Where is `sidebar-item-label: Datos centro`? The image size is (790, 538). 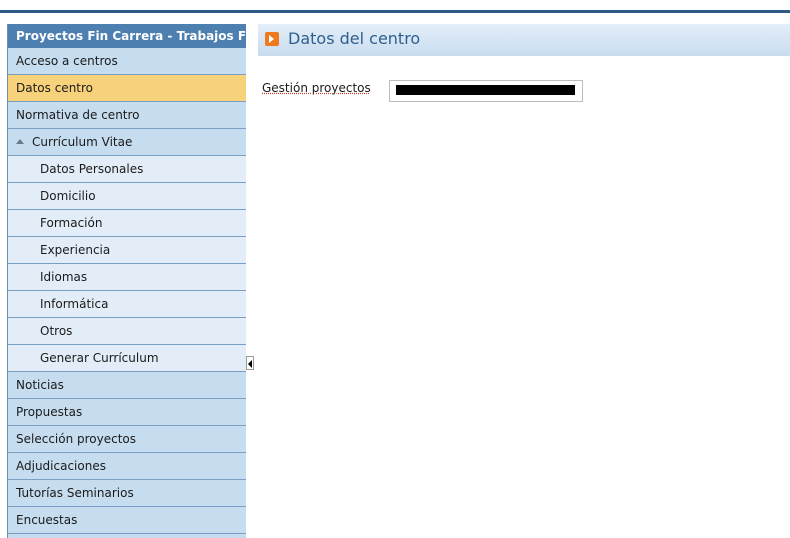 sidebar-item-label: Datos centro is located at coordinates (55, 88).